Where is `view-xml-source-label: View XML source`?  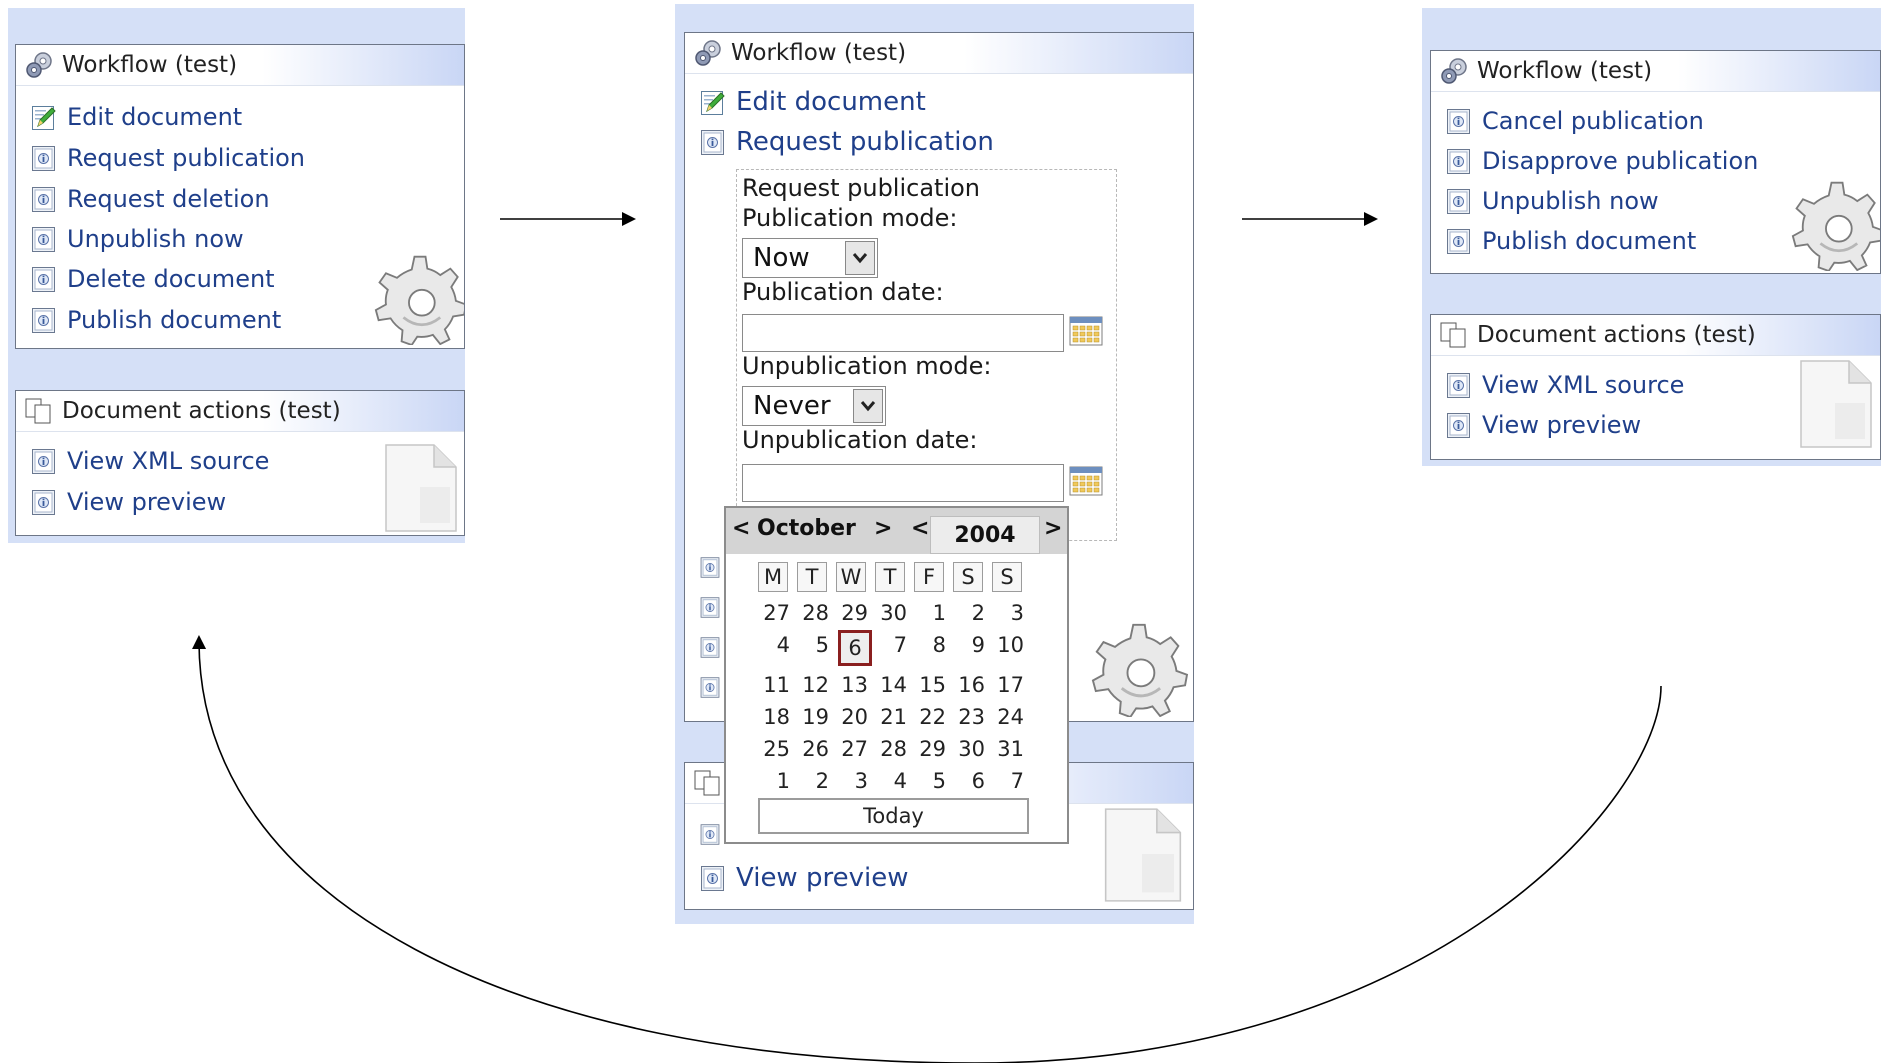 view-xml-source-label: View XML source is located at coordinates (168, 461).